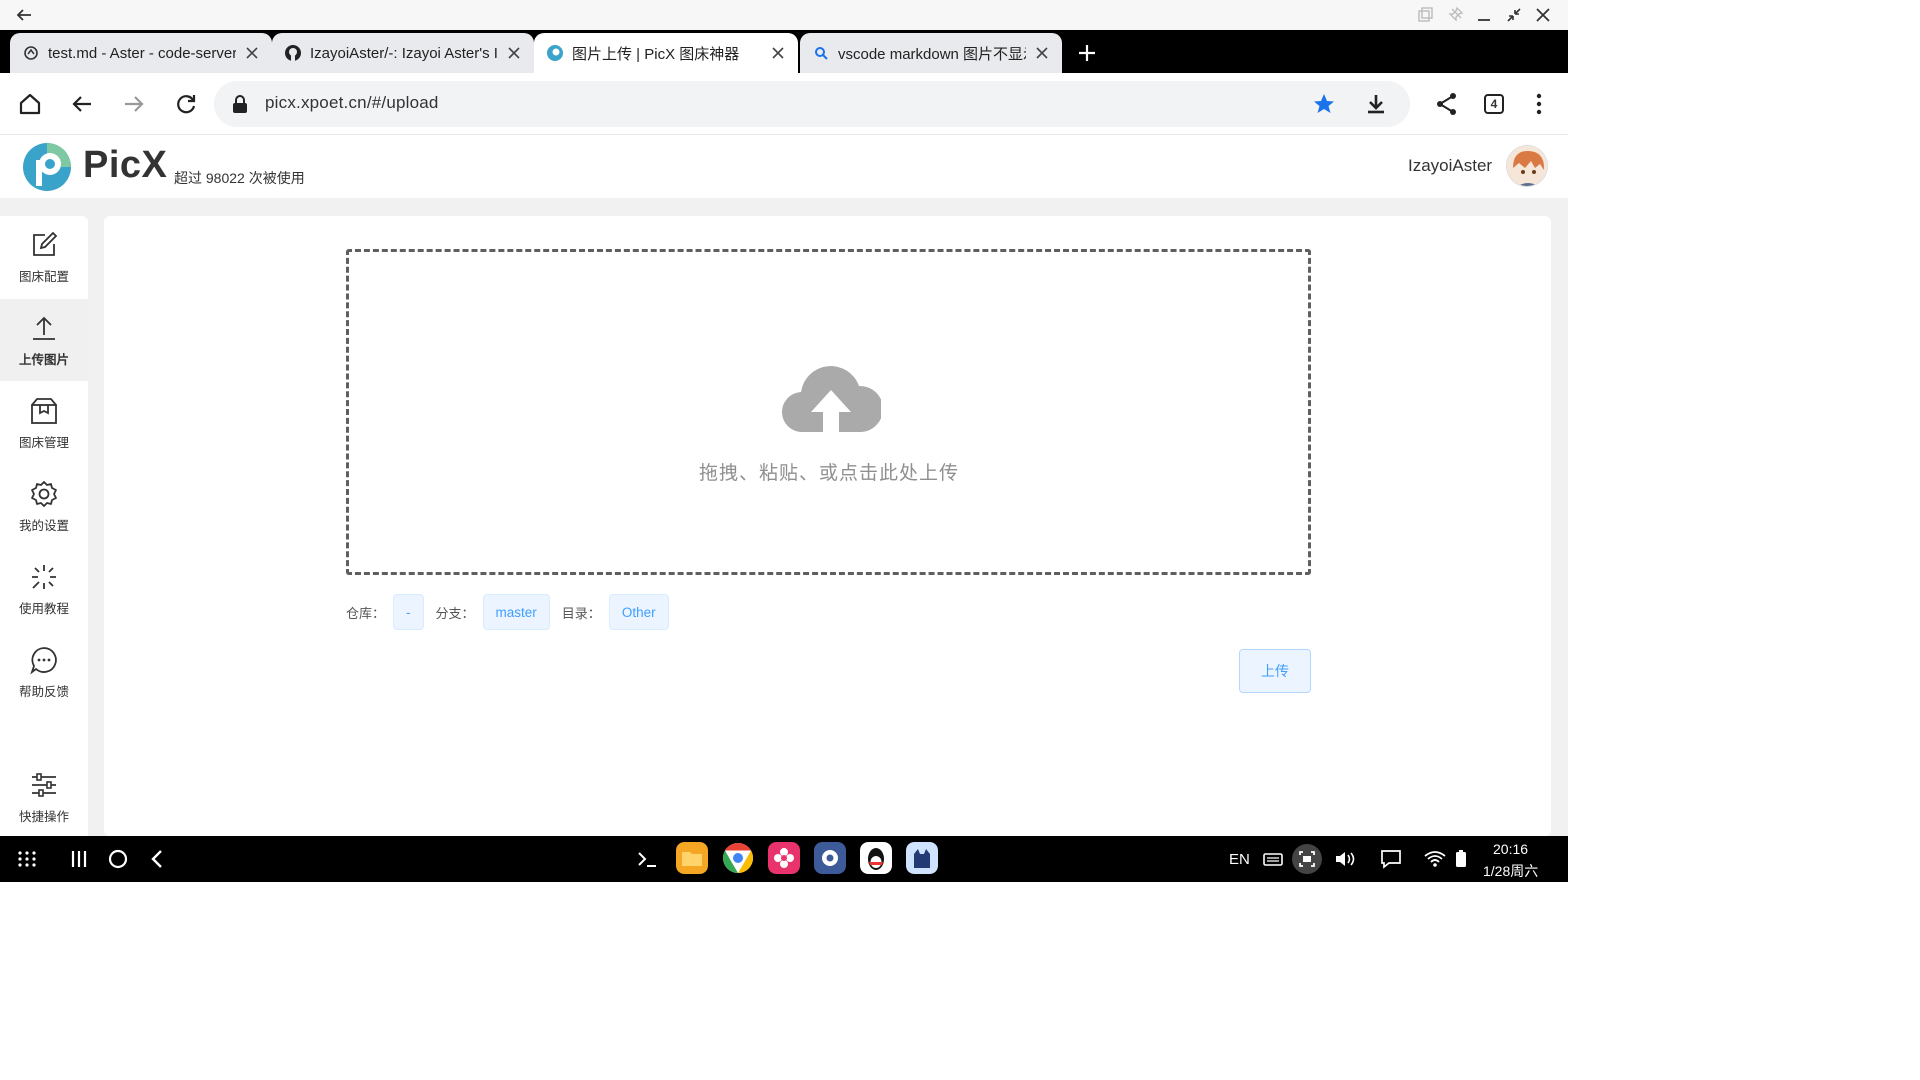  I want to click on tab-title: 图片上传 | PicX 图床神器, so click(656, 54).